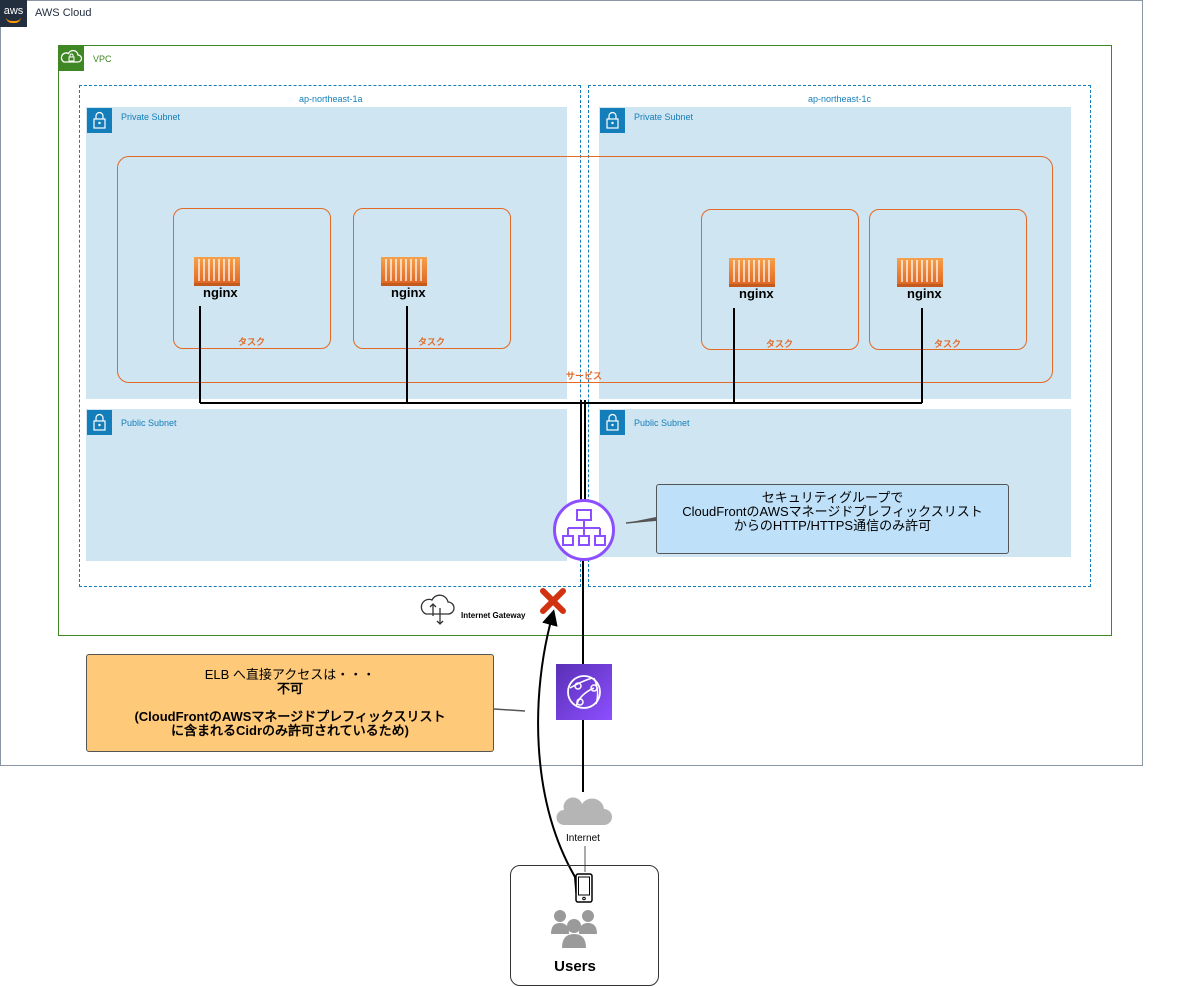  I want to click on sg-note-line2: CloudFrontのAWSマネージドプレフィックスリスト, so click(832, 511).